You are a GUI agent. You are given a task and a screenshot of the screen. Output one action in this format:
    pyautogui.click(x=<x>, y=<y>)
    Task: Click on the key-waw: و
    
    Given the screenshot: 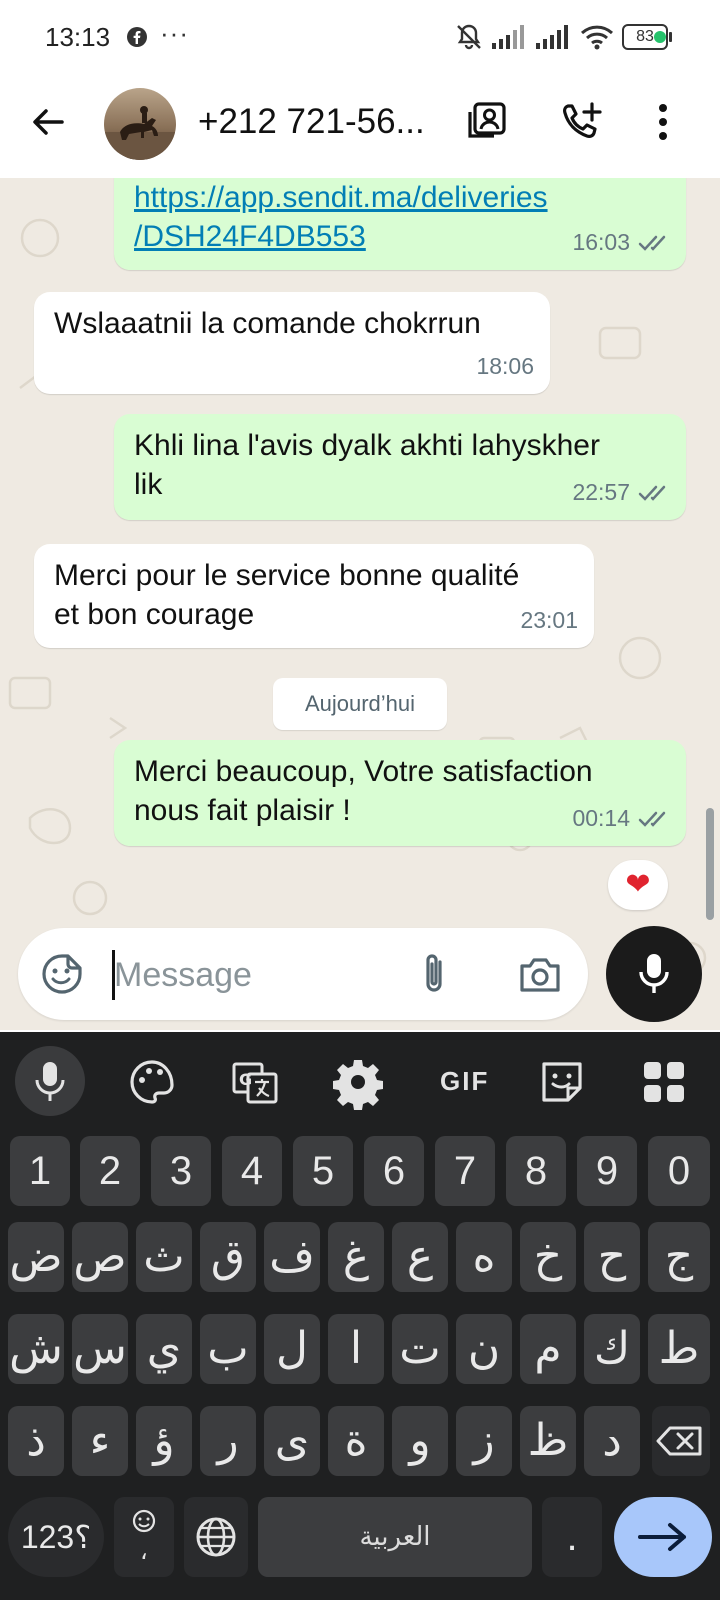 What is the action you would take?
    pyautogui.click(x=420, y=1441)
    